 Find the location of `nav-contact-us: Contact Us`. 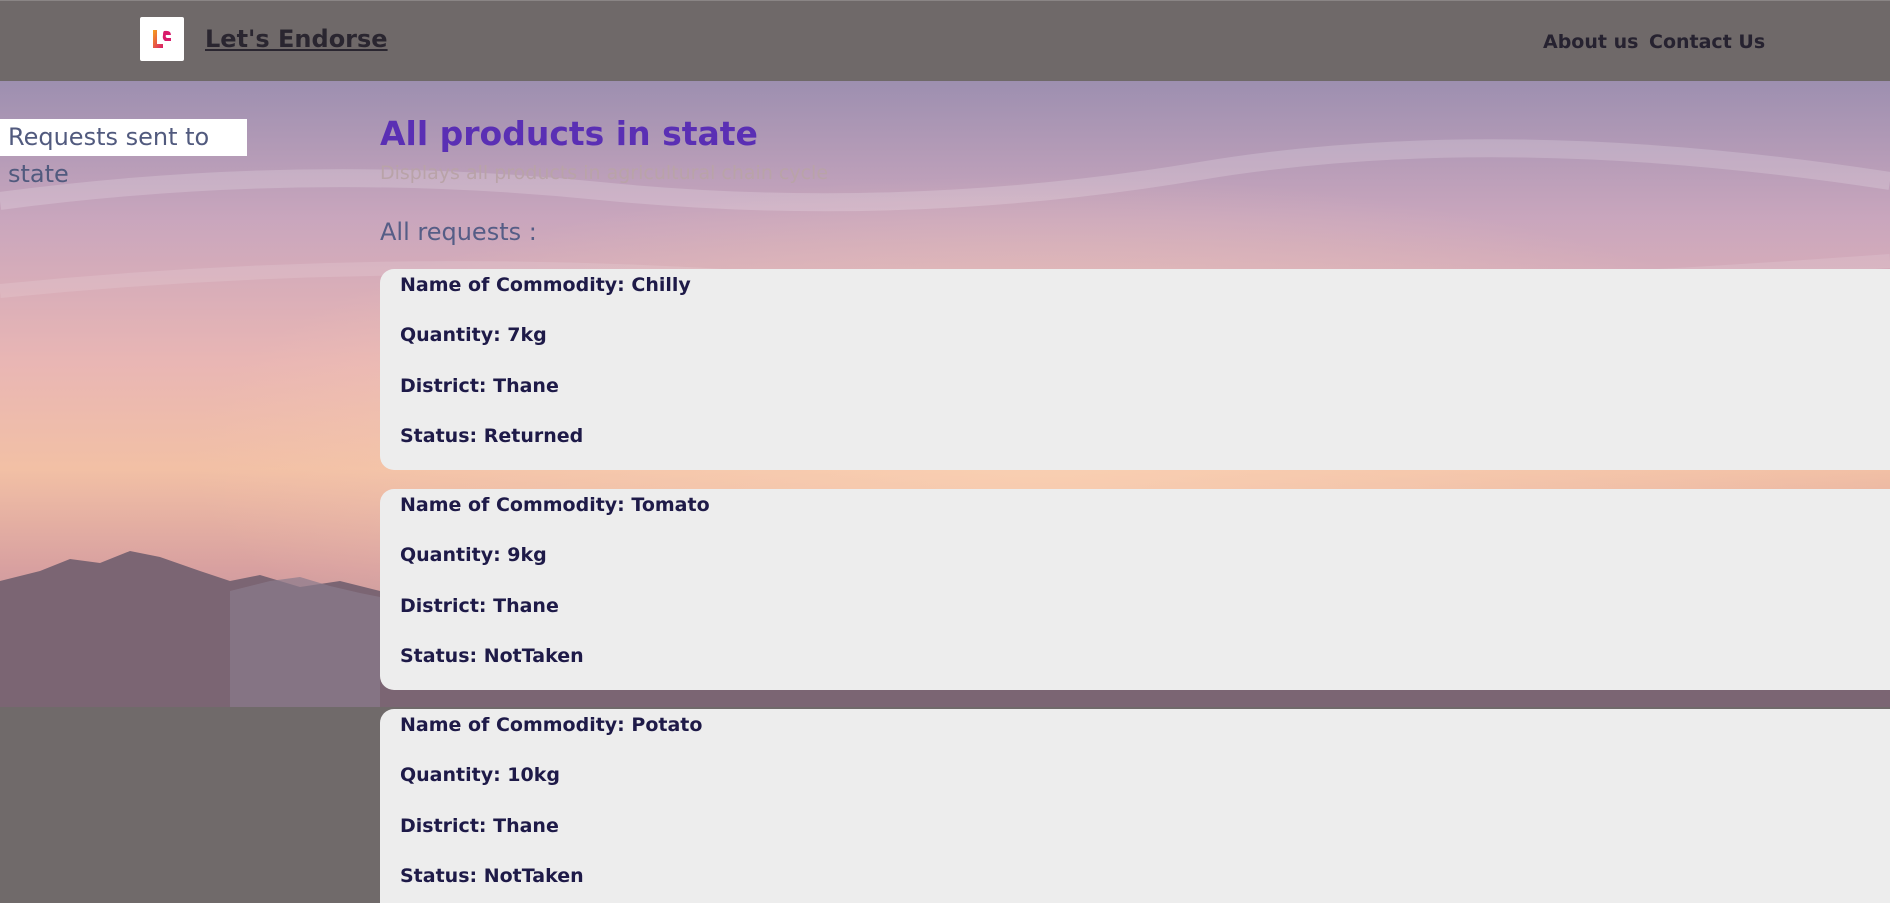

nav-contact-us: Contact Us is located at coordinates (1707, 42).